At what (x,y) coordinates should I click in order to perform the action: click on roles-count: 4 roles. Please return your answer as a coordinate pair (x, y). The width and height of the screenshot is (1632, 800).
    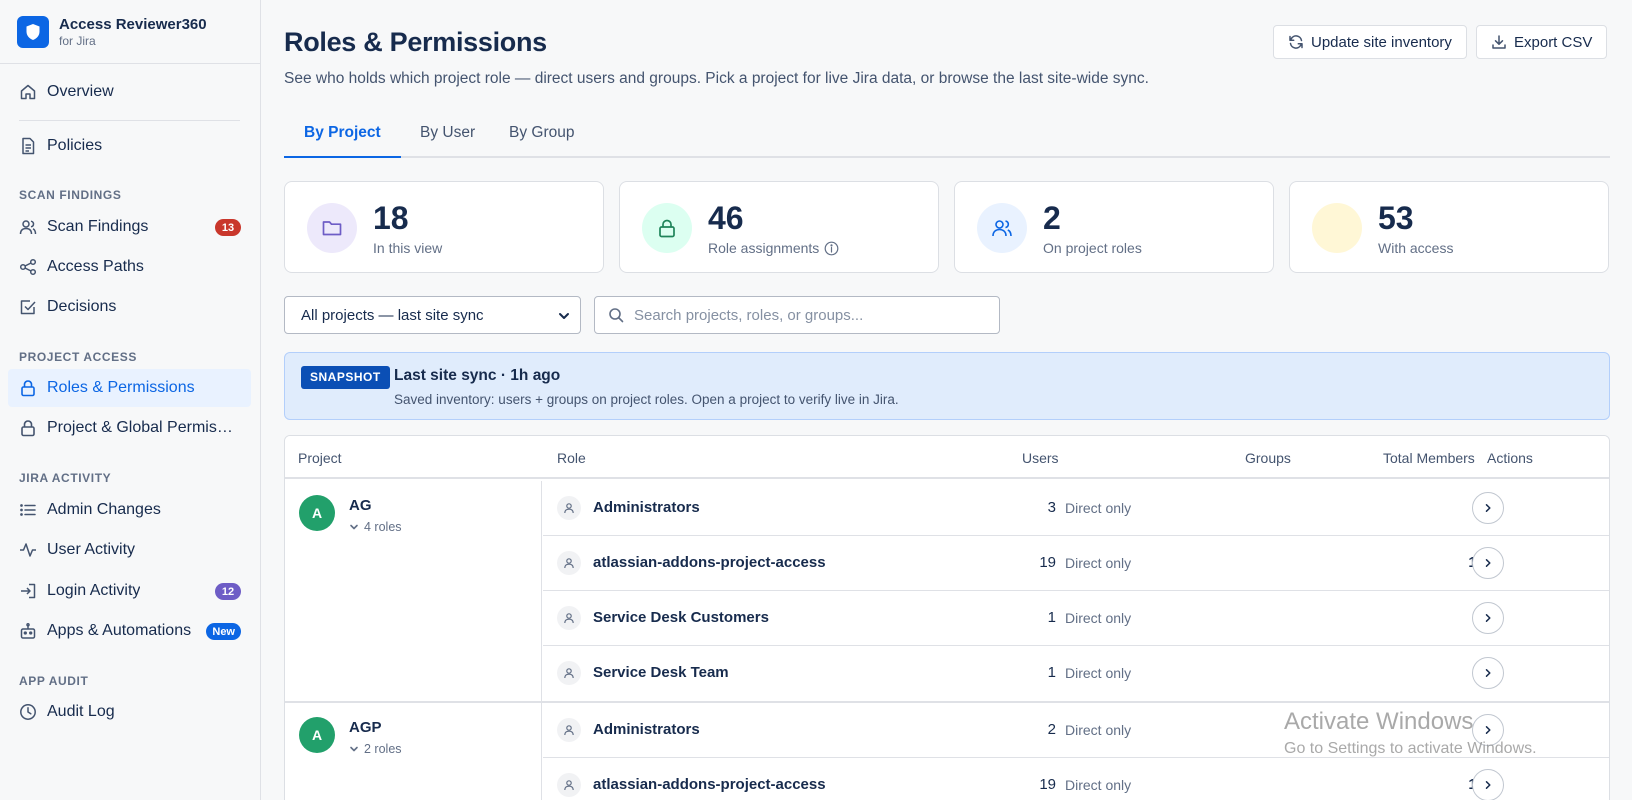
    Looking at the image, I should click on (383, 527).